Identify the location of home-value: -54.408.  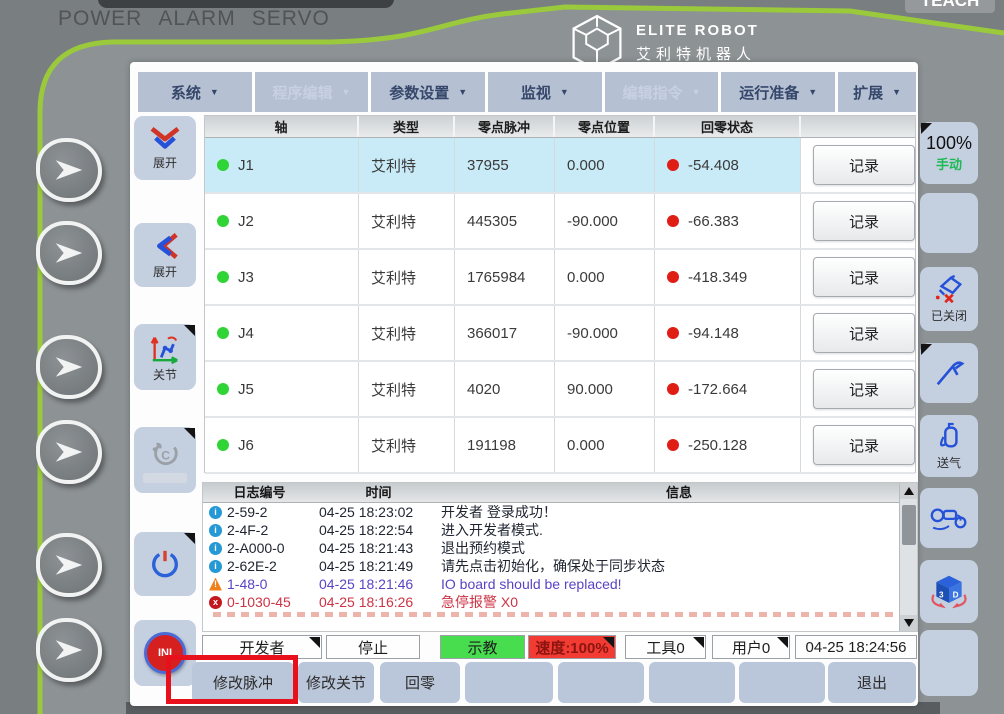
(713, 165).